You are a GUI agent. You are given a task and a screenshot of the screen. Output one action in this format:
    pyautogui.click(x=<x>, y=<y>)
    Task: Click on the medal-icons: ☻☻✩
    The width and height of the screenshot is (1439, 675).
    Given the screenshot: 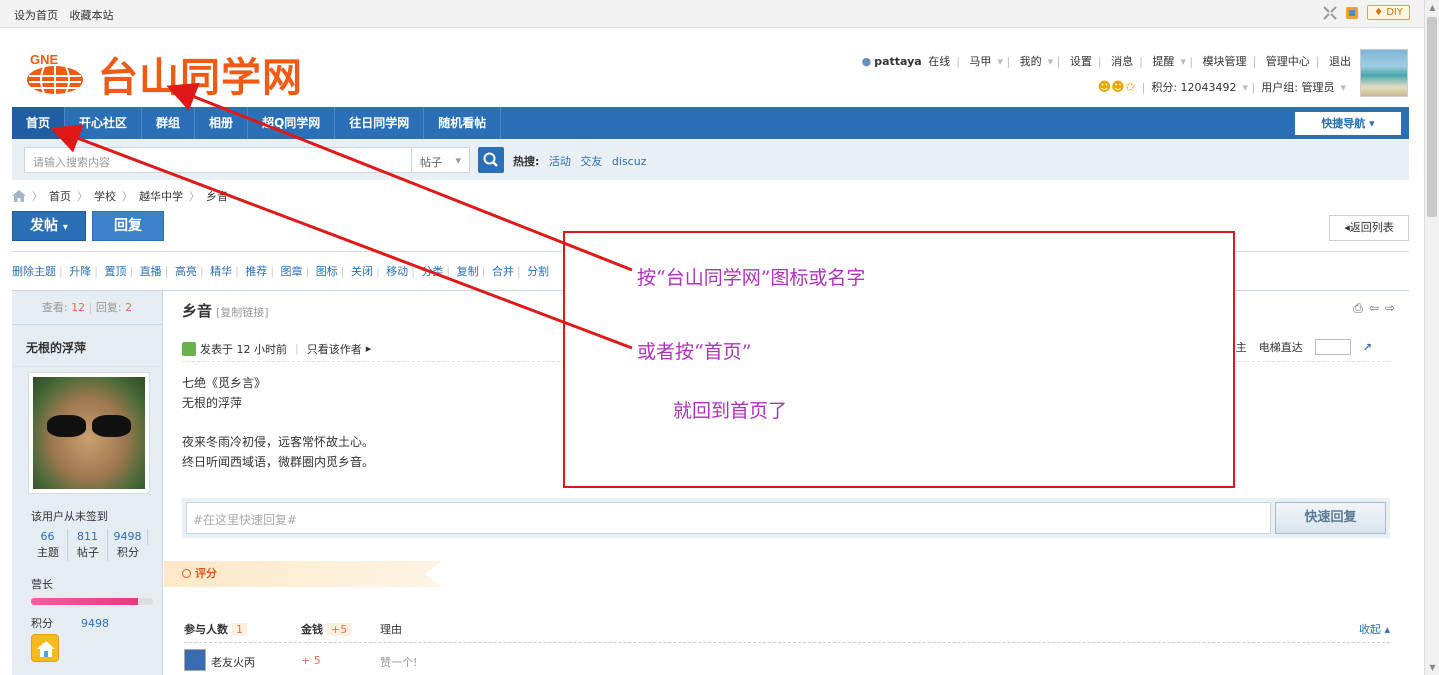 What is the action you would take?
    pyautogui.click(x=1117, y=87)
    